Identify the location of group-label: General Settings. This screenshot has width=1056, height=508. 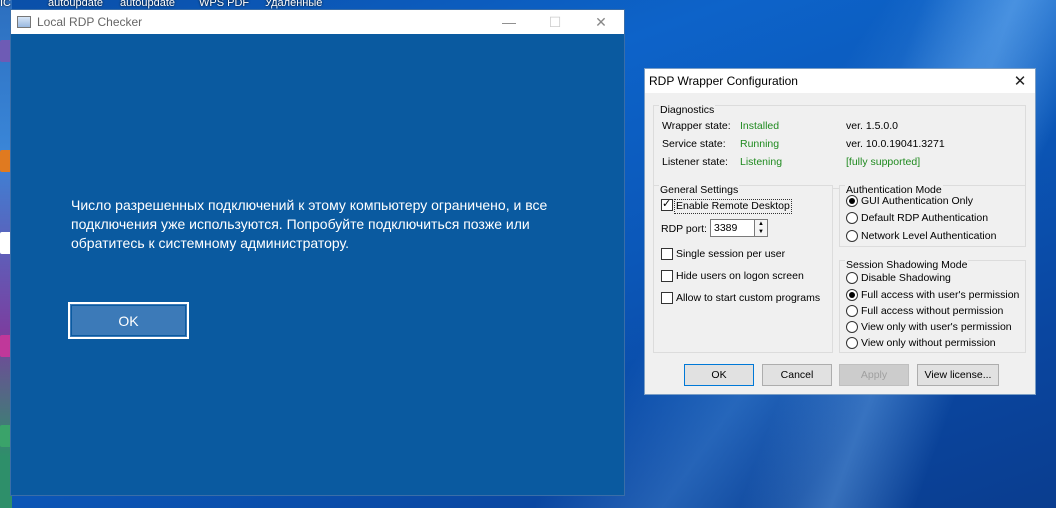
(699, 190).